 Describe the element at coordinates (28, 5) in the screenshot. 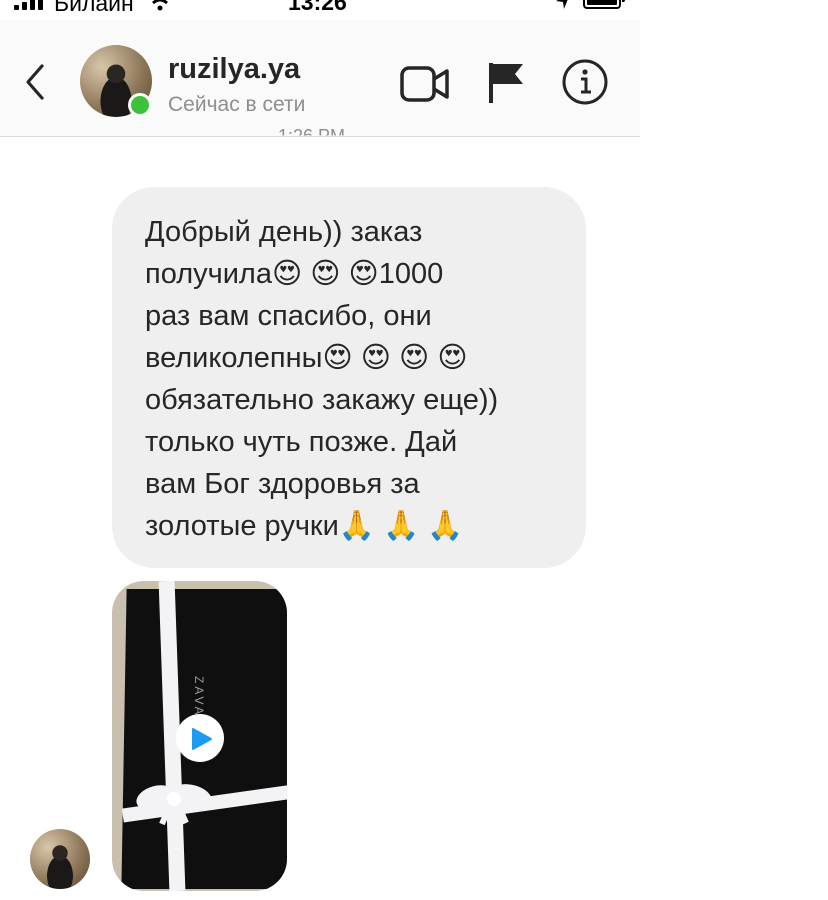

I see `signal-strength-icon` at that location.